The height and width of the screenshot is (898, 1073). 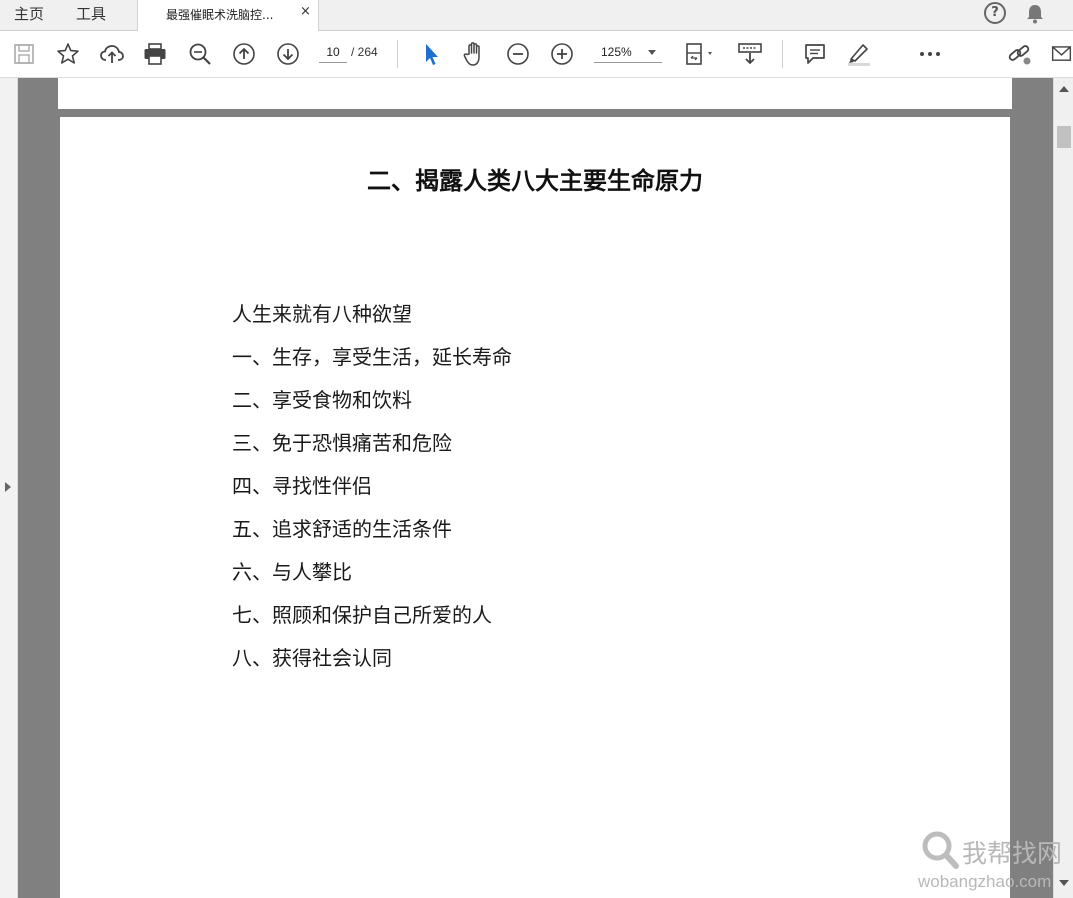 What do you see at coordinates (112, 54) in the screenshot?
I see `upload-cloud-icon` at bounding box center [112, 54].